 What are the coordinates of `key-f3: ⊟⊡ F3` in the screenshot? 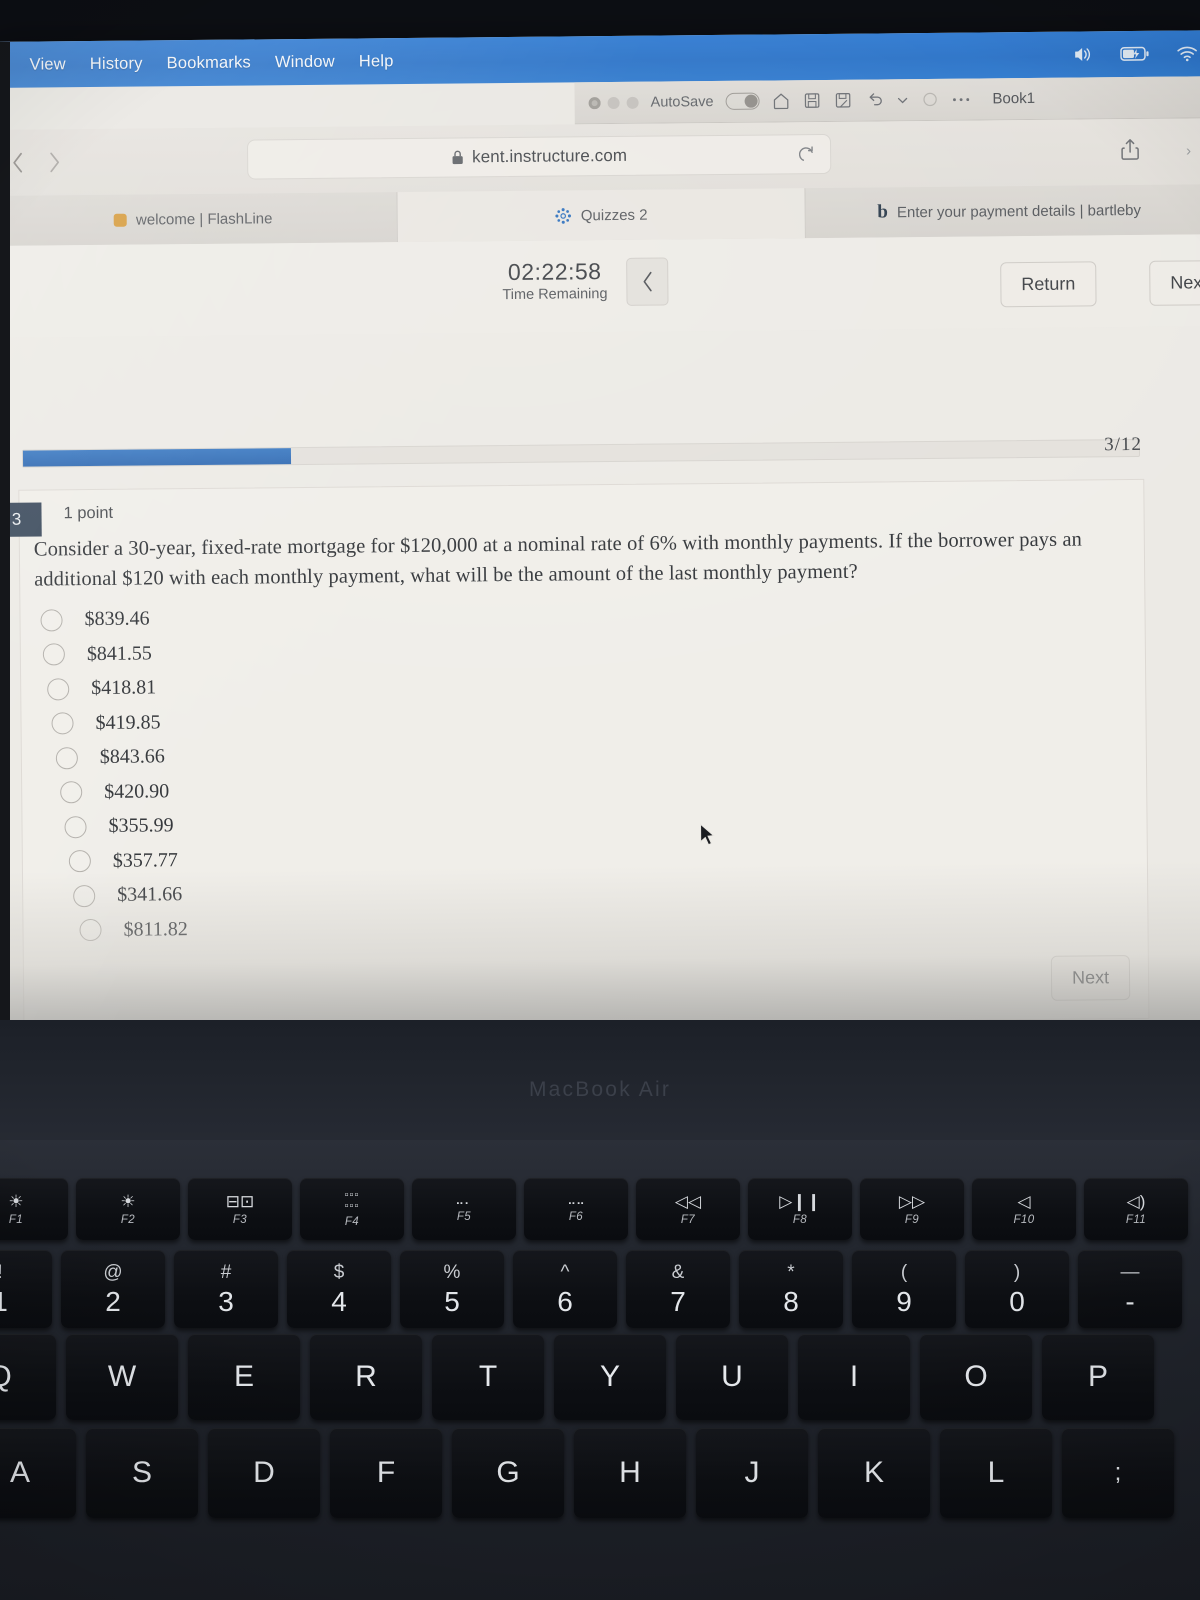 It's located at (240, 1209).